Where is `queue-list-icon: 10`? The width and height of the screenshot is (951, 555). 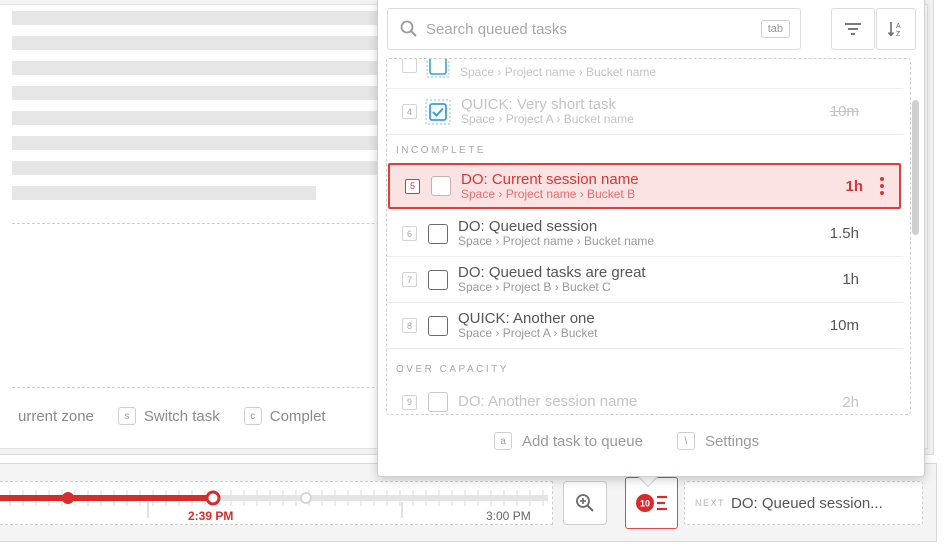 queue-list-icon: 10 is located at coordinates (651, 503).